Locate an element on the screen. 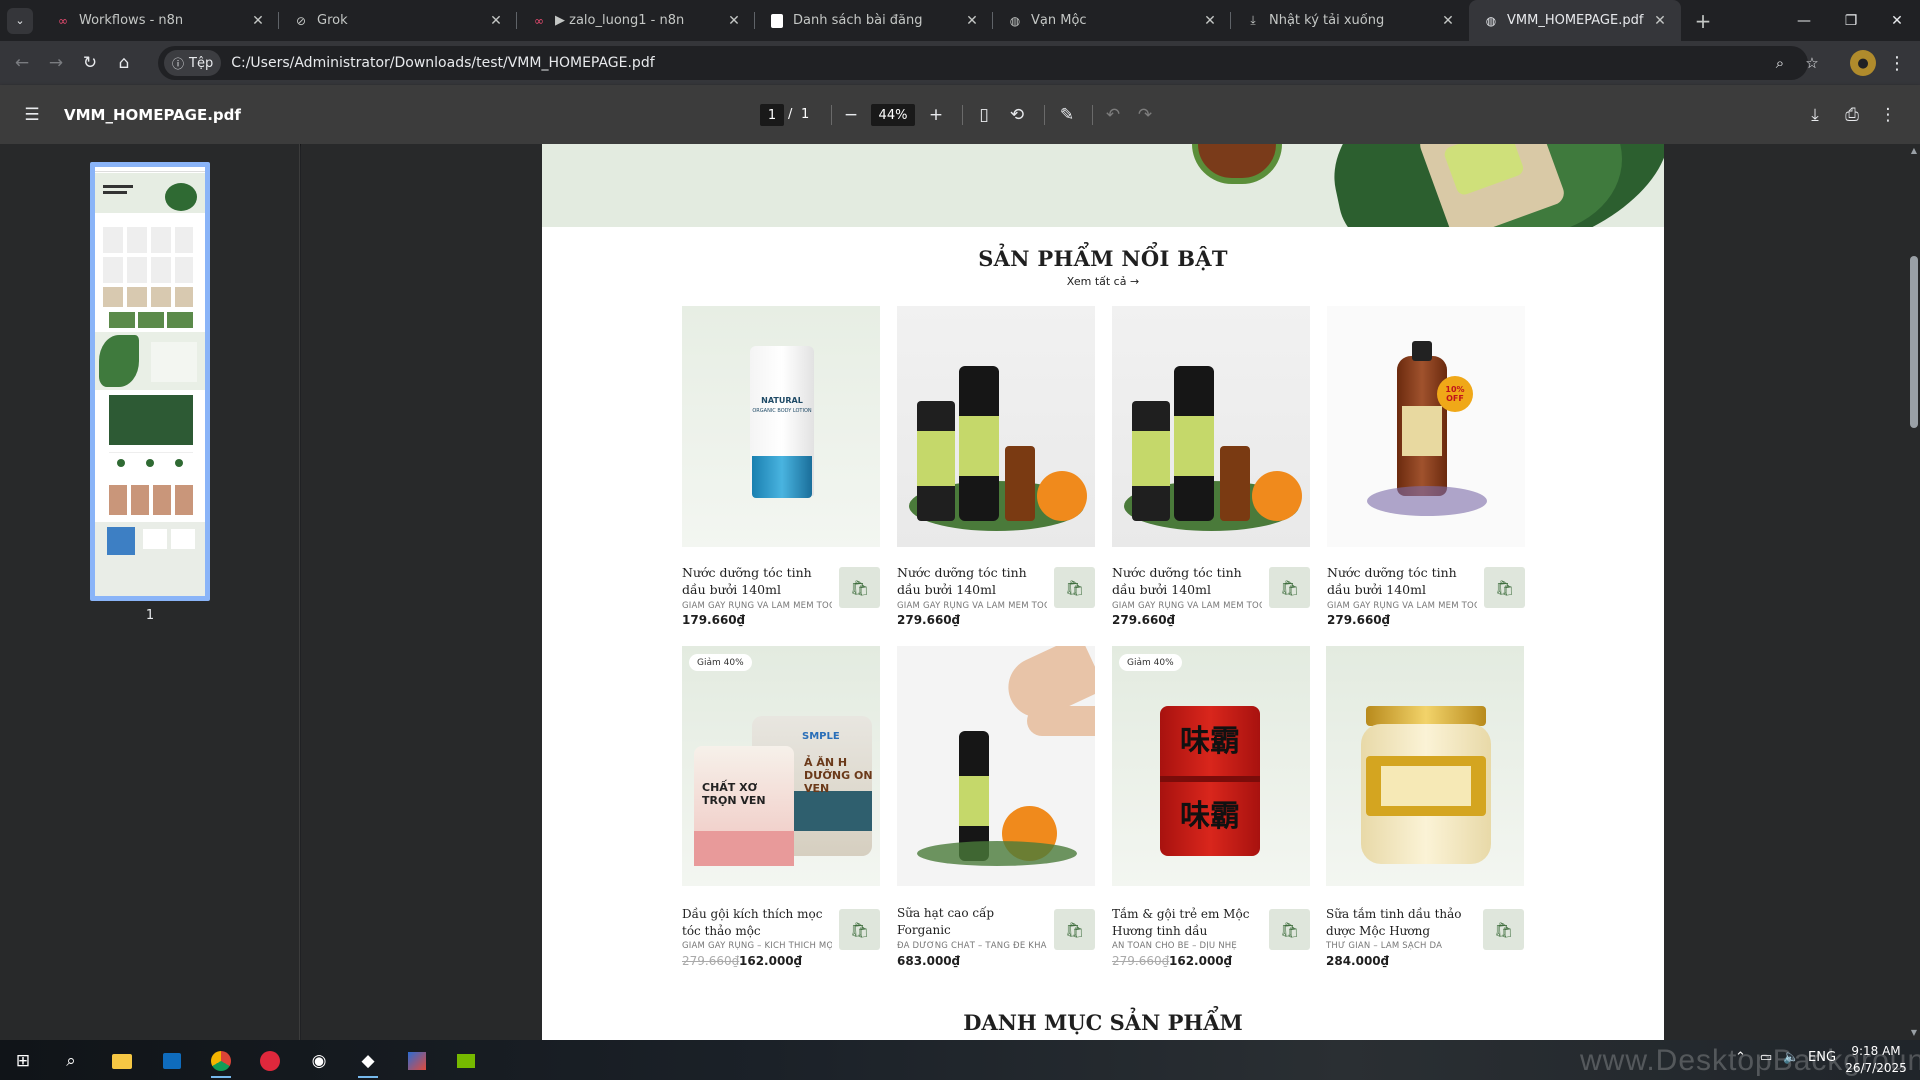 The image size is (1920, 1080). site-info-chip: ⓘ Tệp is located at coordinates (193, 63).